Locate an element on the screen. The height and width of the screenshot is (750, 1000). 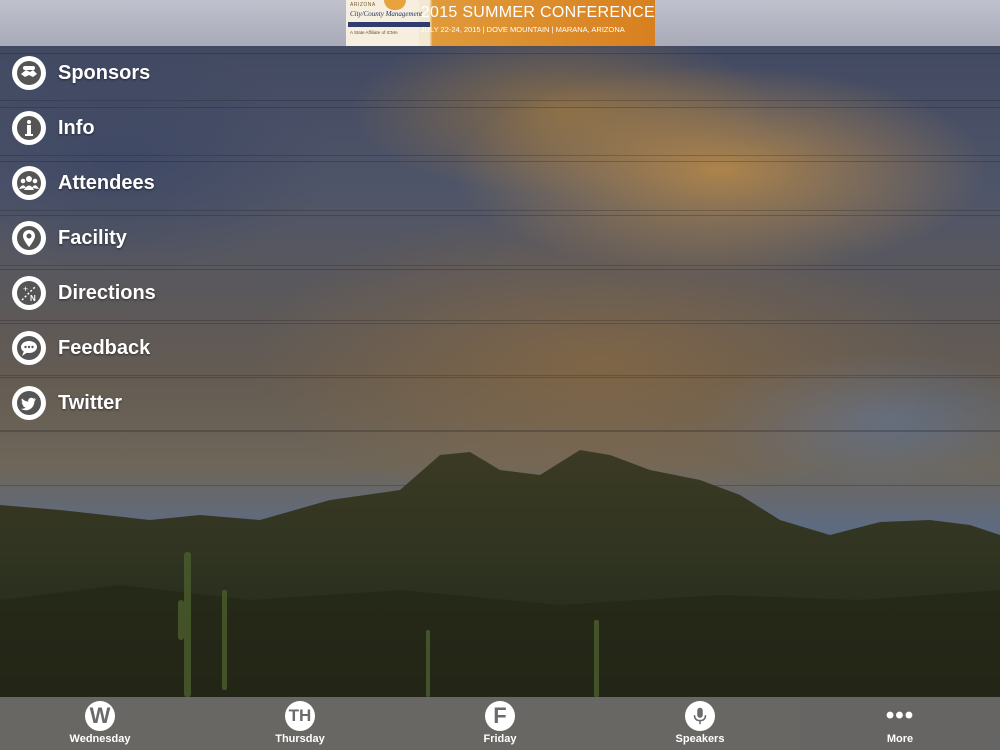
tab-wednesday: W Wednesday is located at coordinates (100, 723).